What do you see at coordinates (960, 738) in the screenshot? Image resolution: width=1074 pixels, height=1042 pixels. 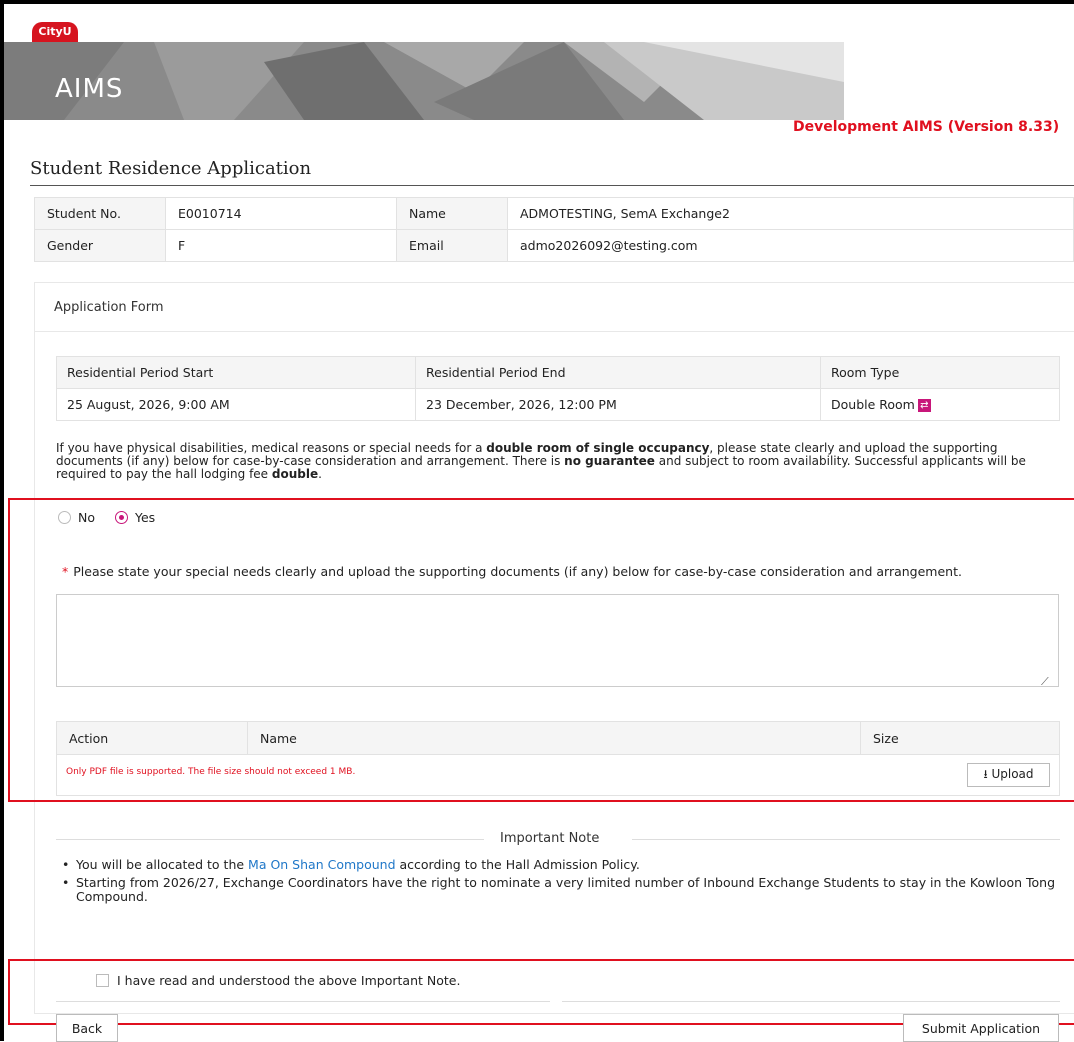 I see `size-column-header: Size` at bounding box center [960, 738].